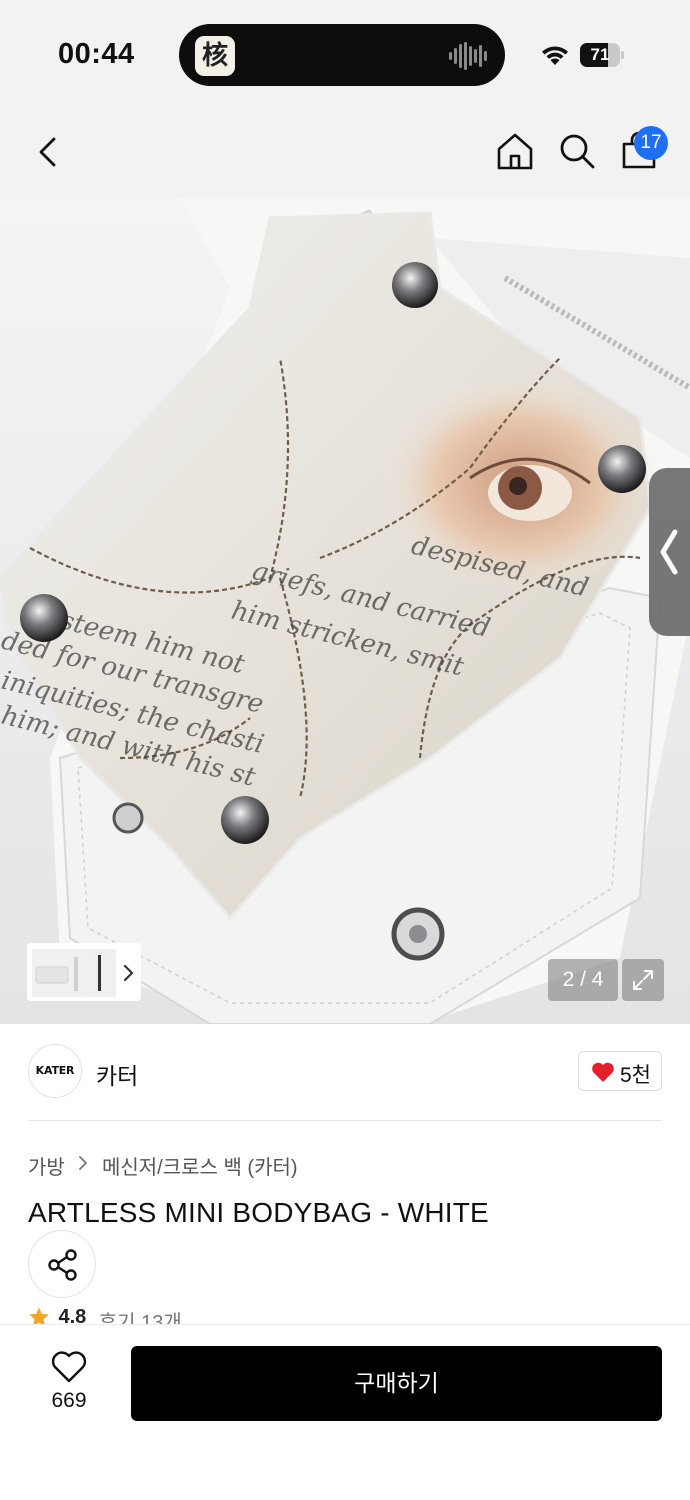 The image size is (690, 1500). I want to click on breadcrumb: 가방 메신저/크로스 백 (카터), so click(163, 1165).